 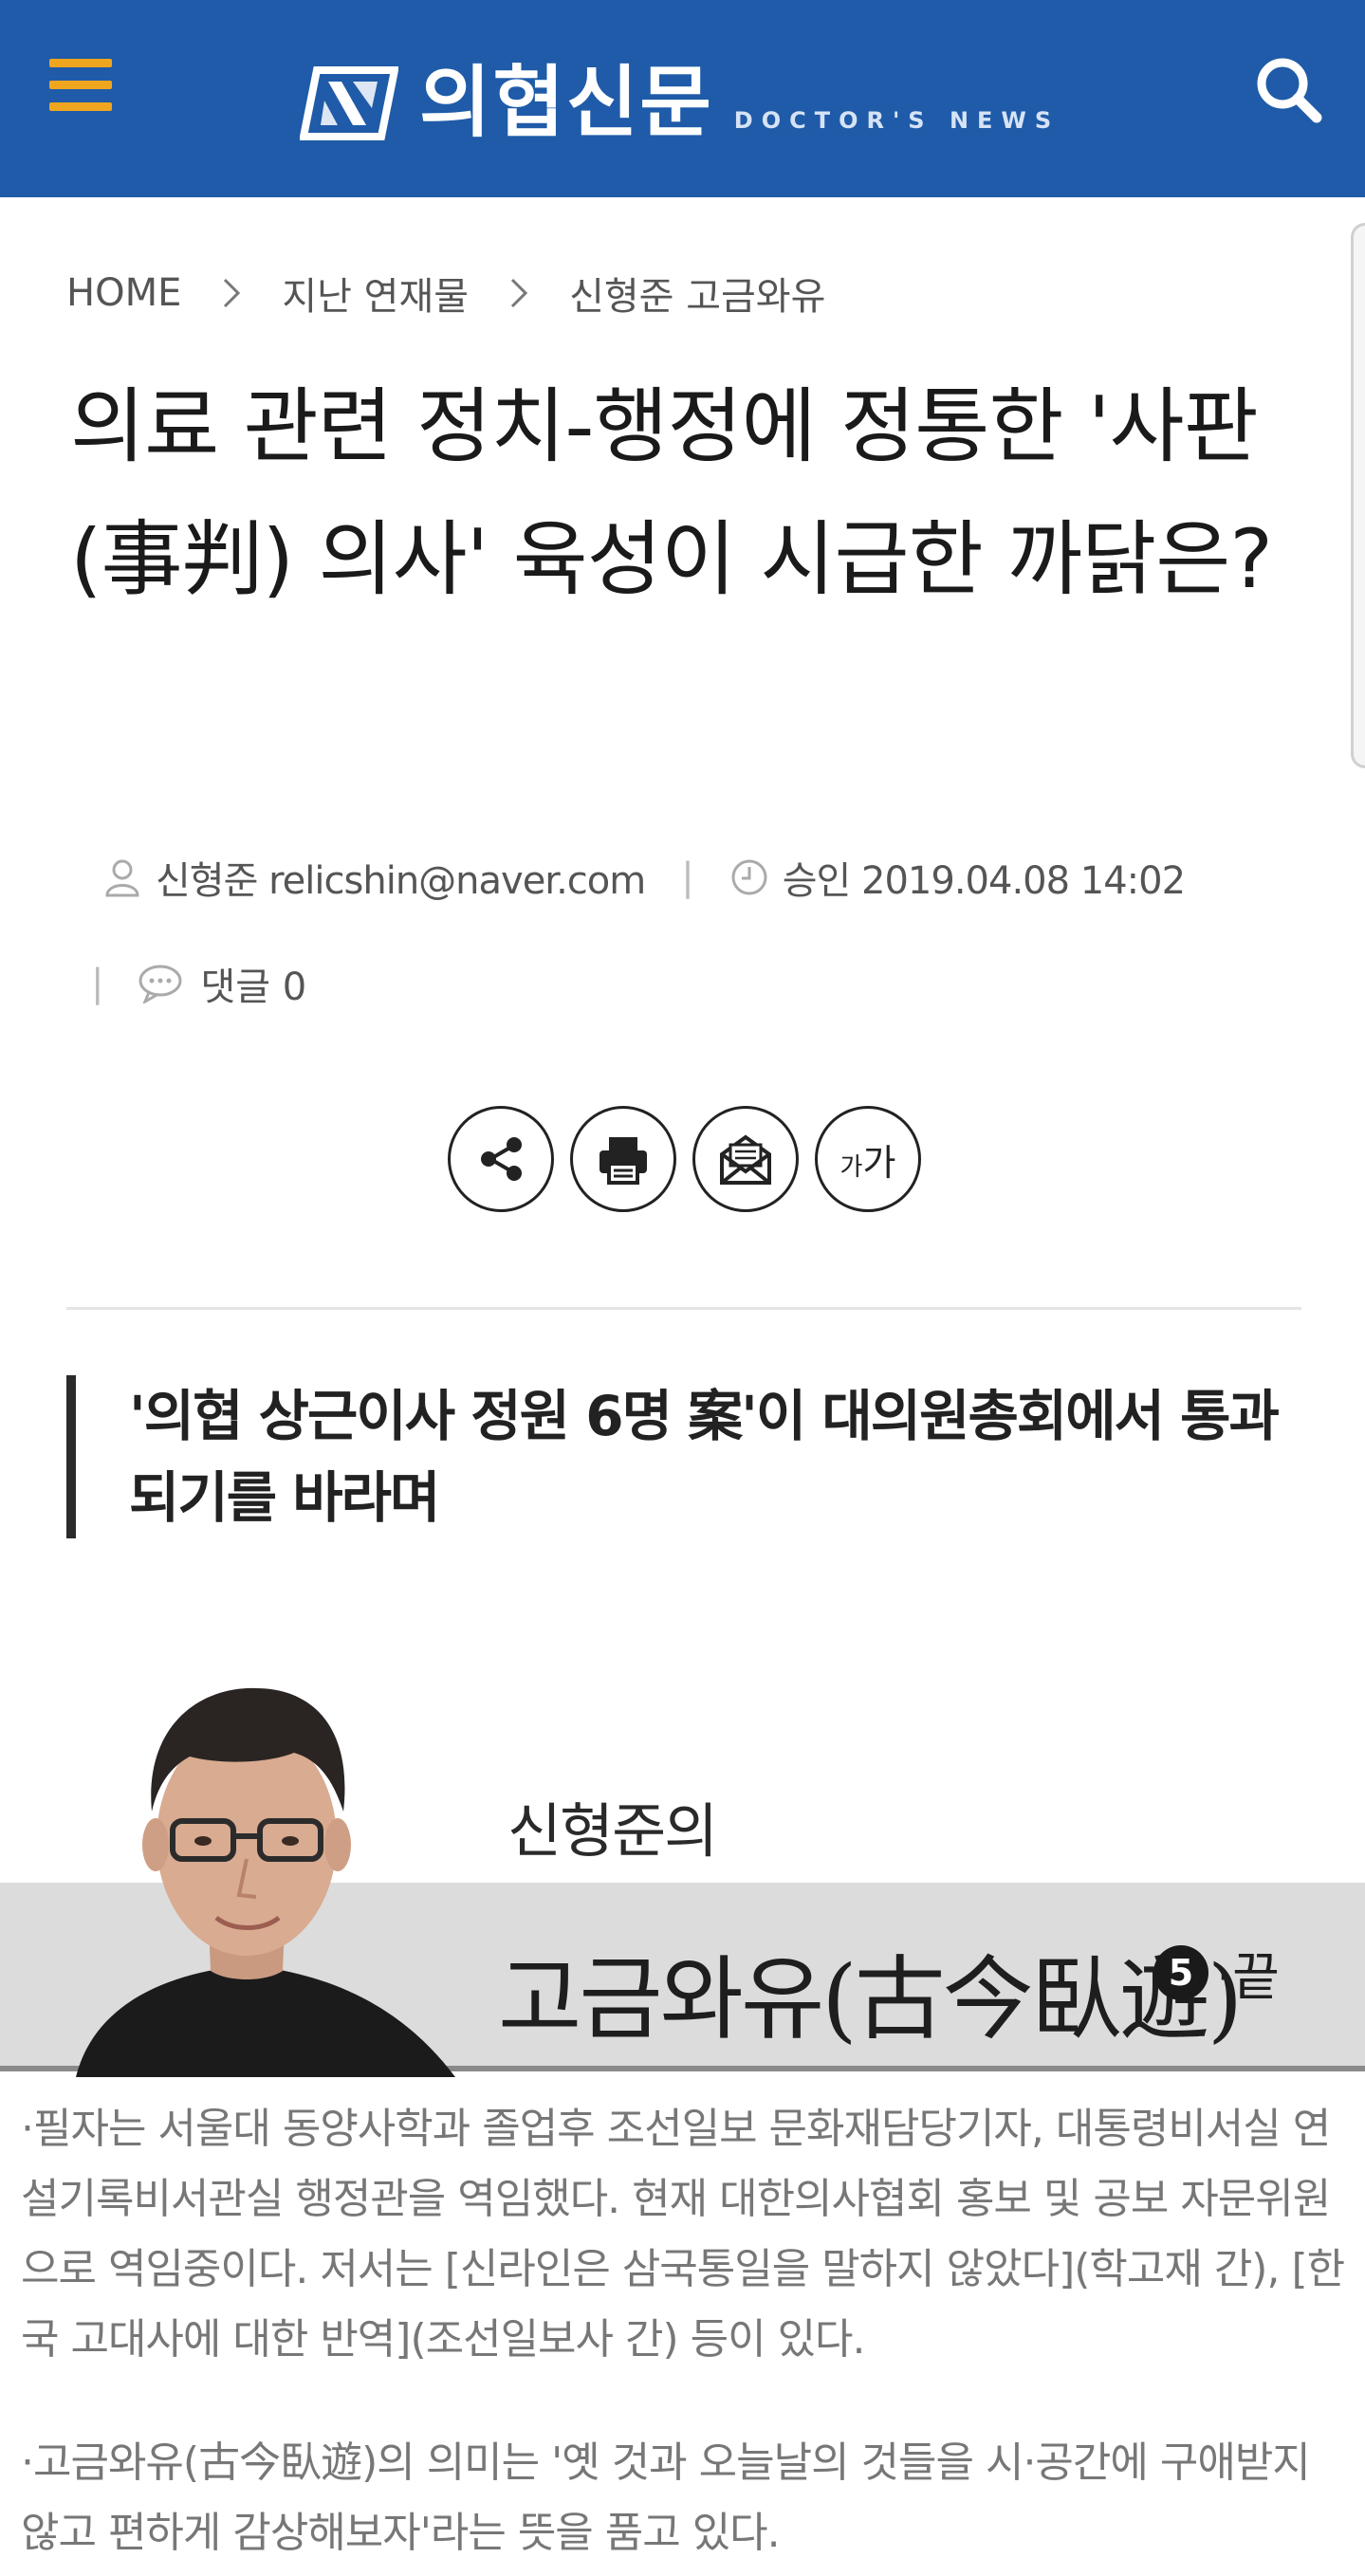 What do you see at coordinates (349, 103) in the screenshot?
I see `logo-mark-icon` at bounding box center [349, 103].